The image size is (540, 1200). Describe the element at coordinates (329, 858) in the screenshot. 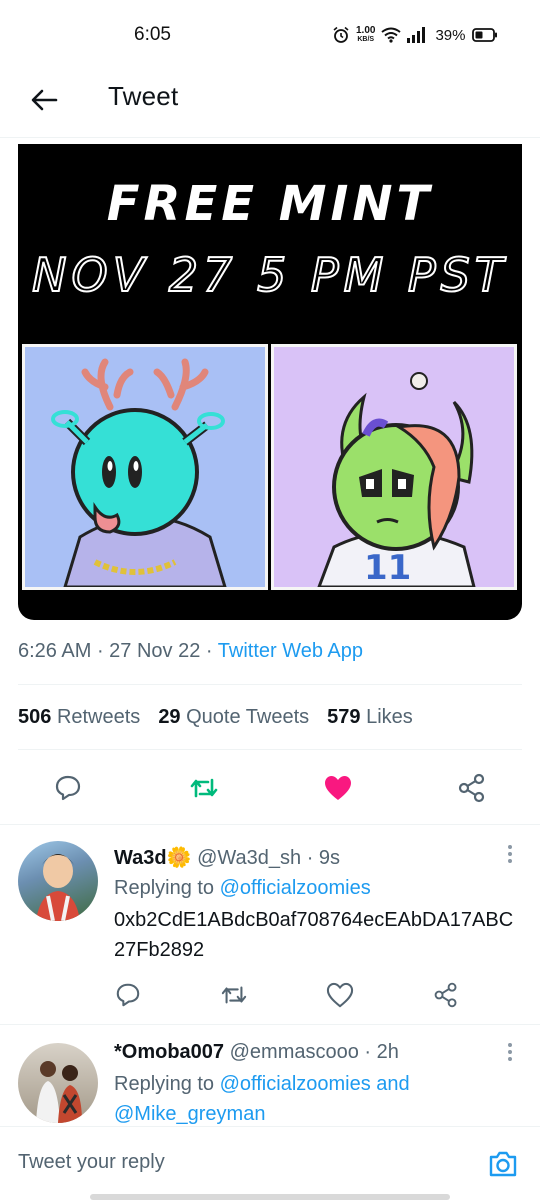

I see `reply-age: 9s` at that location.